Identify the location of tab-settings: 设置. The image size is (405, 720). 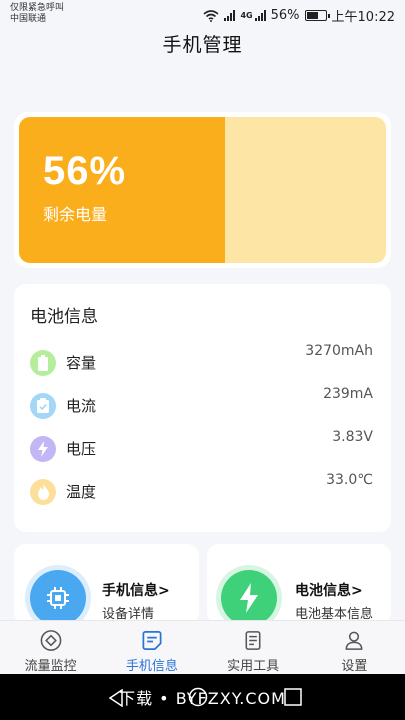
(354, 647).